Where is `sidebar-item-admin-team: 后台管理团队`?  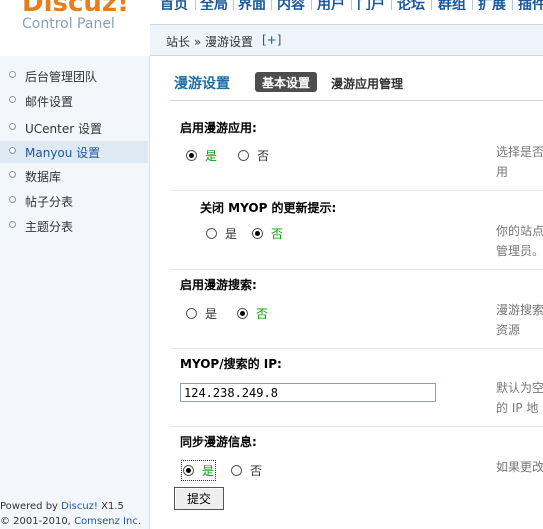 sidebar-item-admin-team: 后台管理团队 is located at coordinates (74, 76).